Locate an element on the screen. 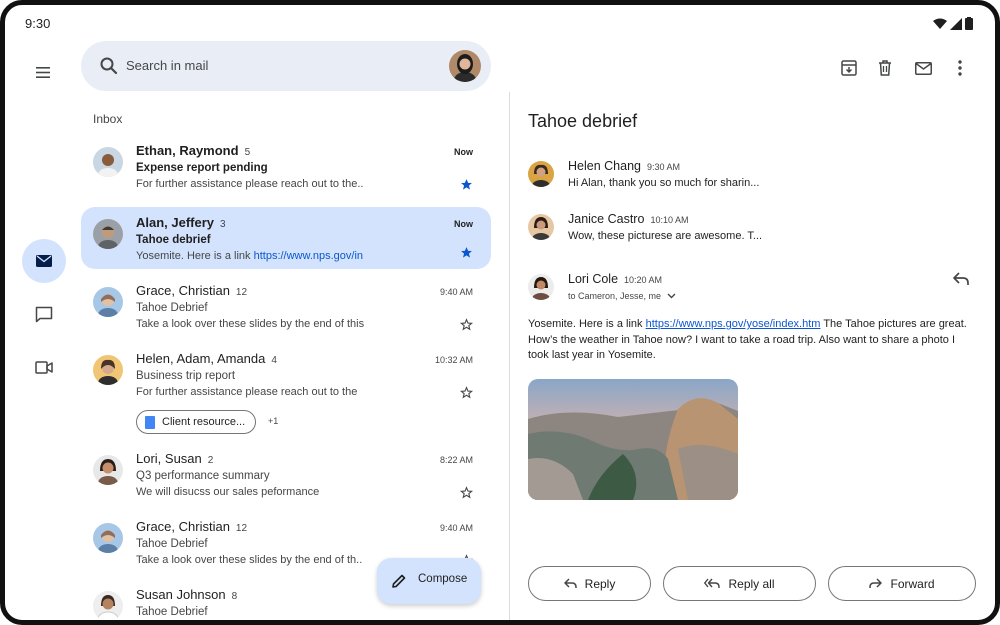 This screenshot has width=1000, height=625. email-sender: Helen, Adam, Amanda 4 is located at coordinates (206, 358).